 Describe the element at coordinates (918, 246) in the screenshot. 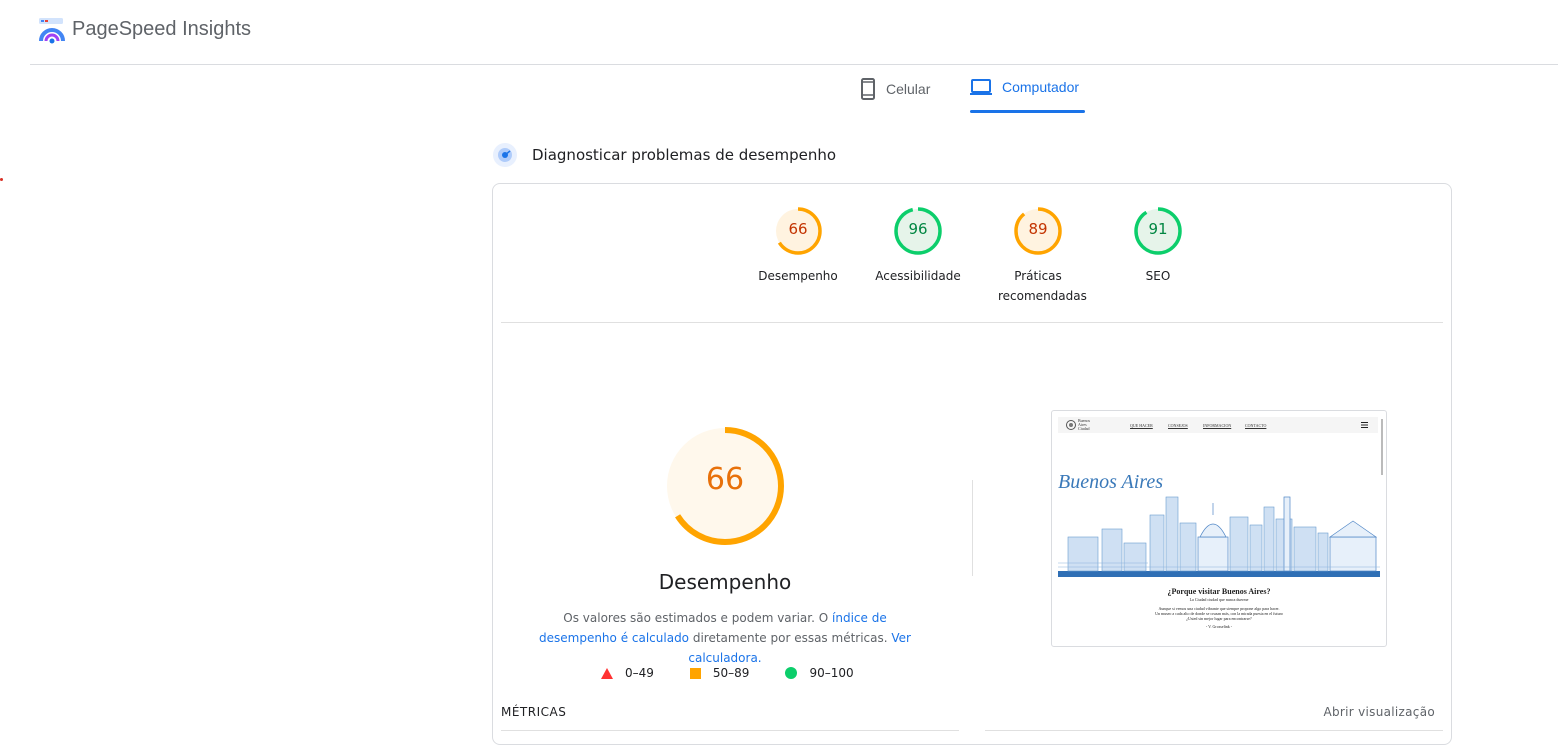

I see `gauge-acessibilidade: 96 Acessibilidade` at that location.